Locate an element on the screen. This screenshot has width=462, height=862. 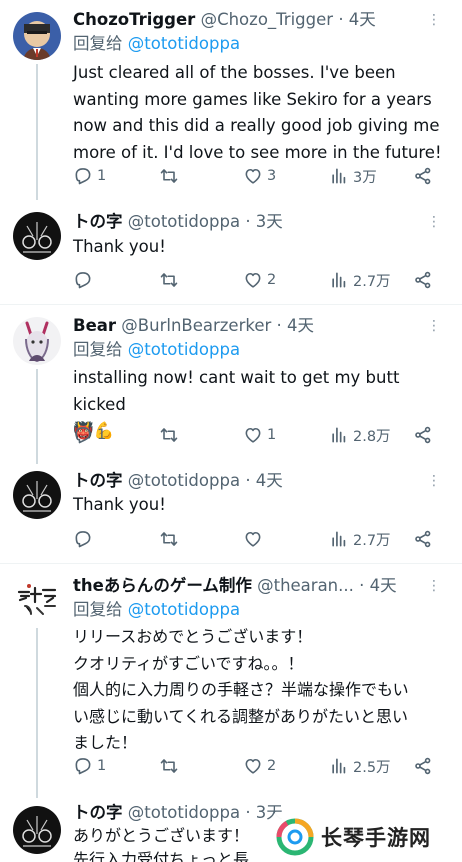
tweet-header: ChozoTrigger @Chozo_Trigger · 4天 is located at coordinates (247, 20).